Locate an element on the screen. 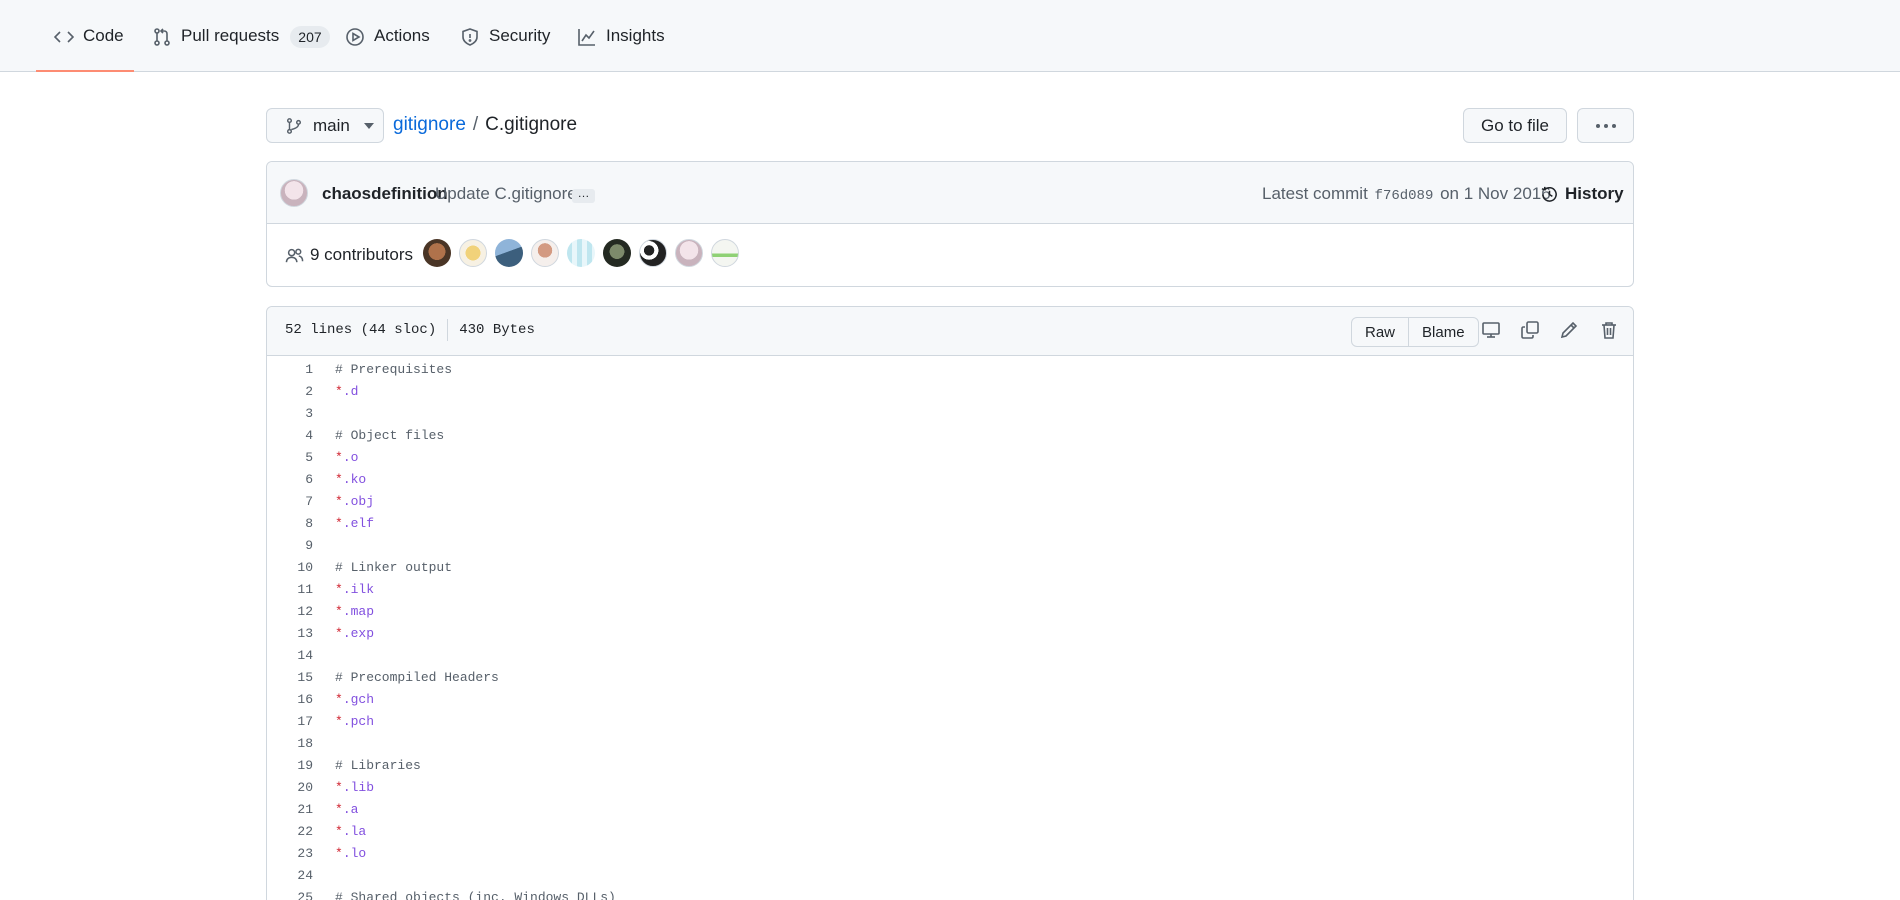 The width and height of the screenshot is (1900, 900). blame-button: Blame is located at coordinates (1443, 332).